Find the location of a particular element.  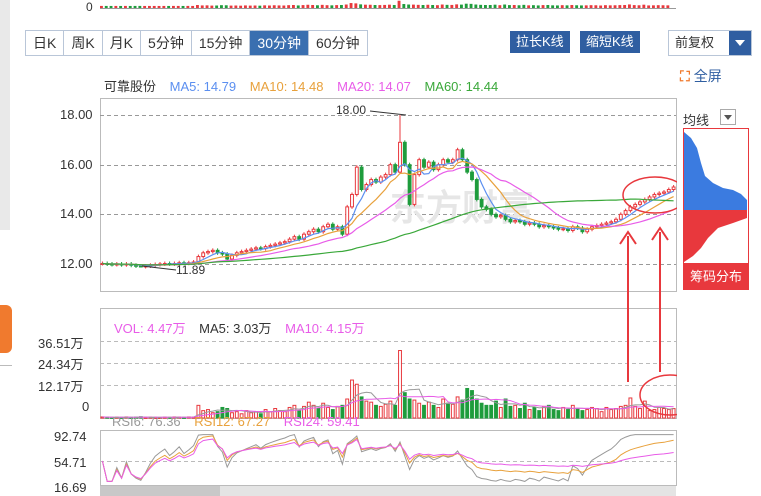

top-axis-zero: 0 is located at coordinates (89, 7).